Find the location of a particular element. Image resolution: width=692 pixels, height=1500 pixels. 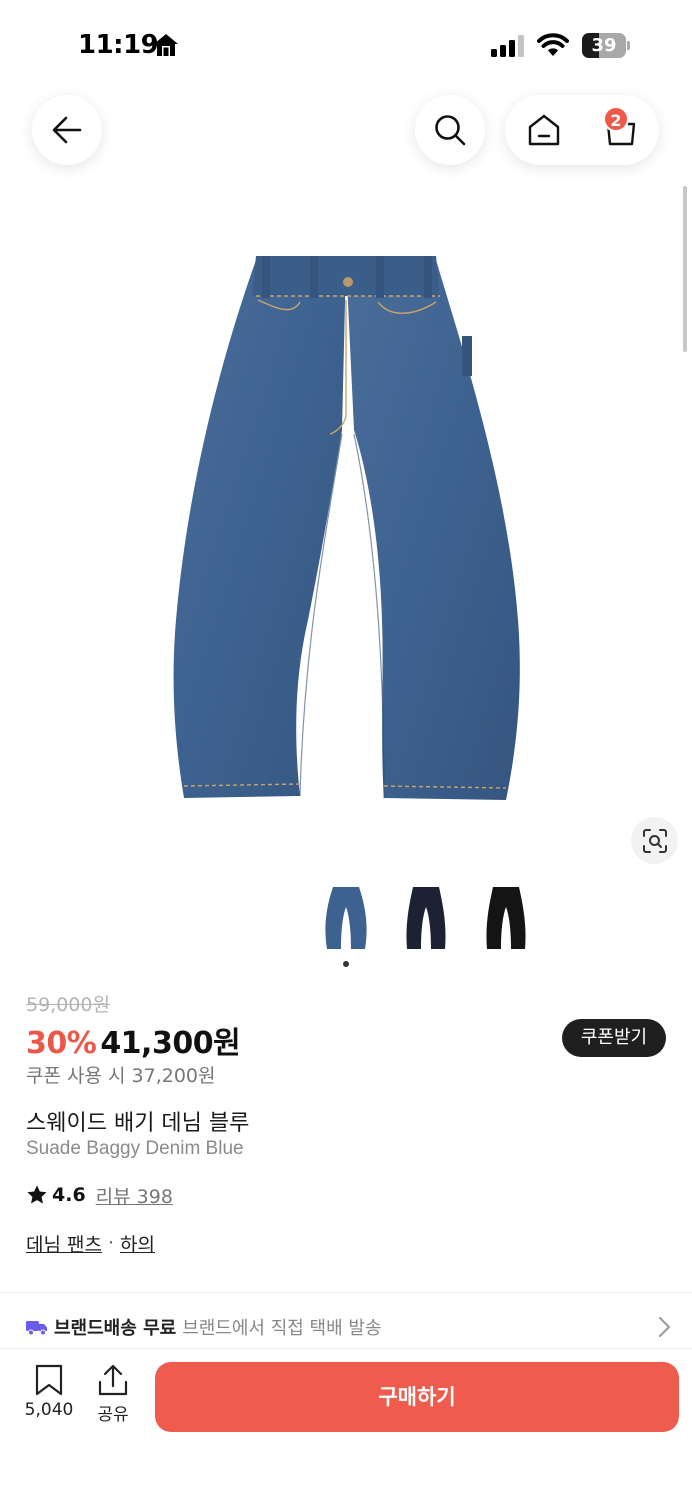

bookmark-button: 5,040 is located at coordinates (49, 1392).